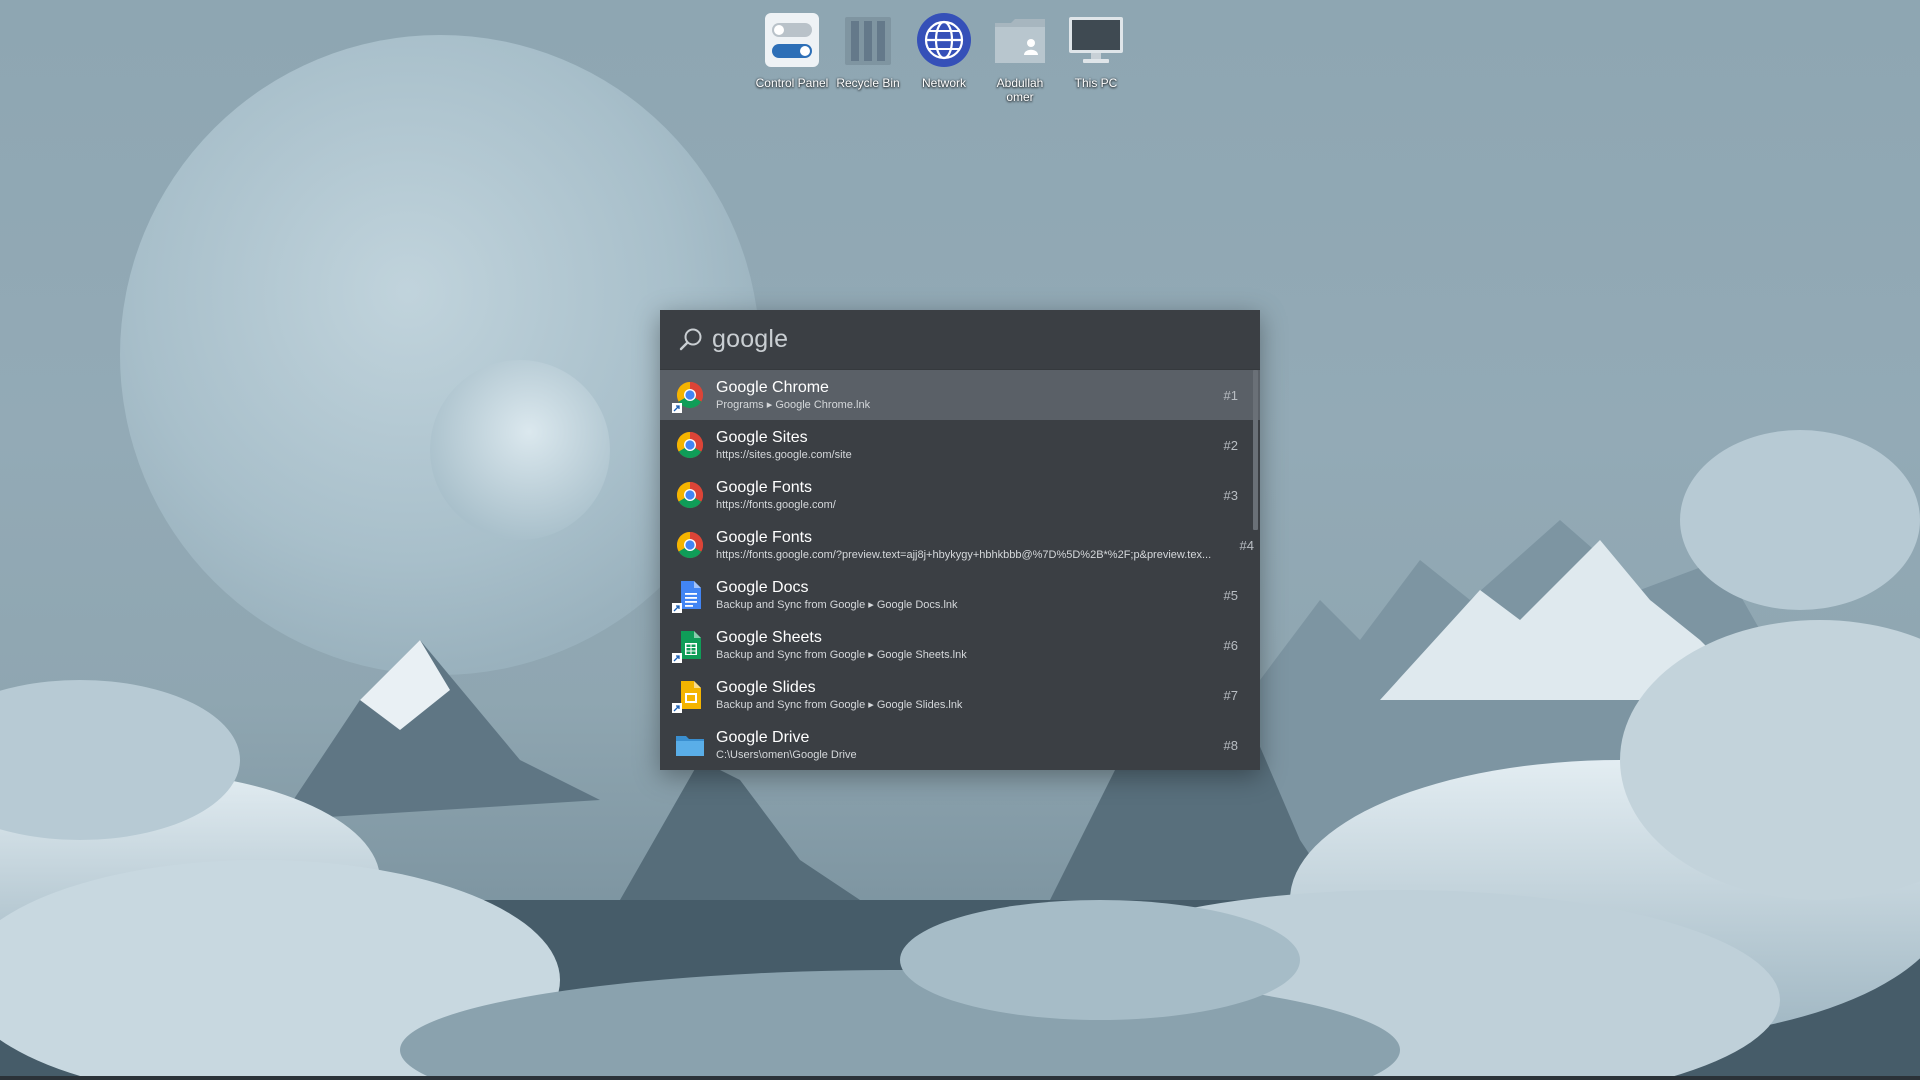 The image size is (1920, 1080). I want to click on recycle-bin-icon, so click(868, 40).